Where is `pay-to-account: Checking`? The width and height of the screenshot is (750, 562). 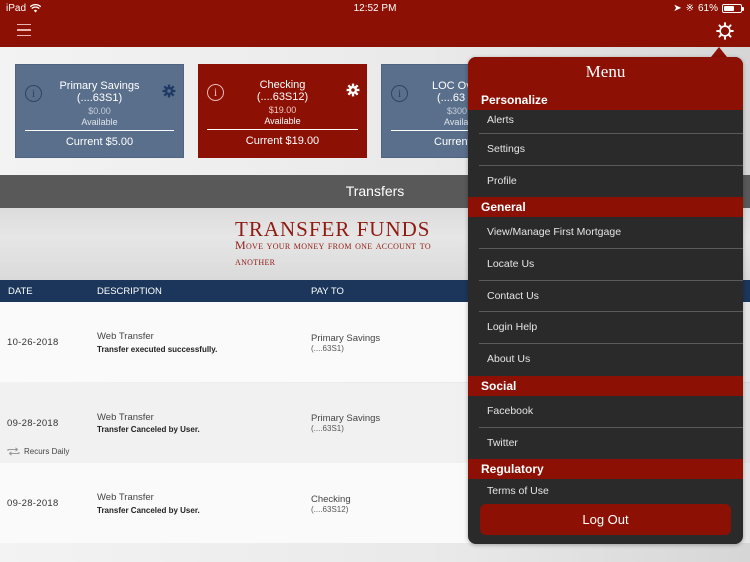
pay-to-account: Checking is located at coordinates (331, 499).